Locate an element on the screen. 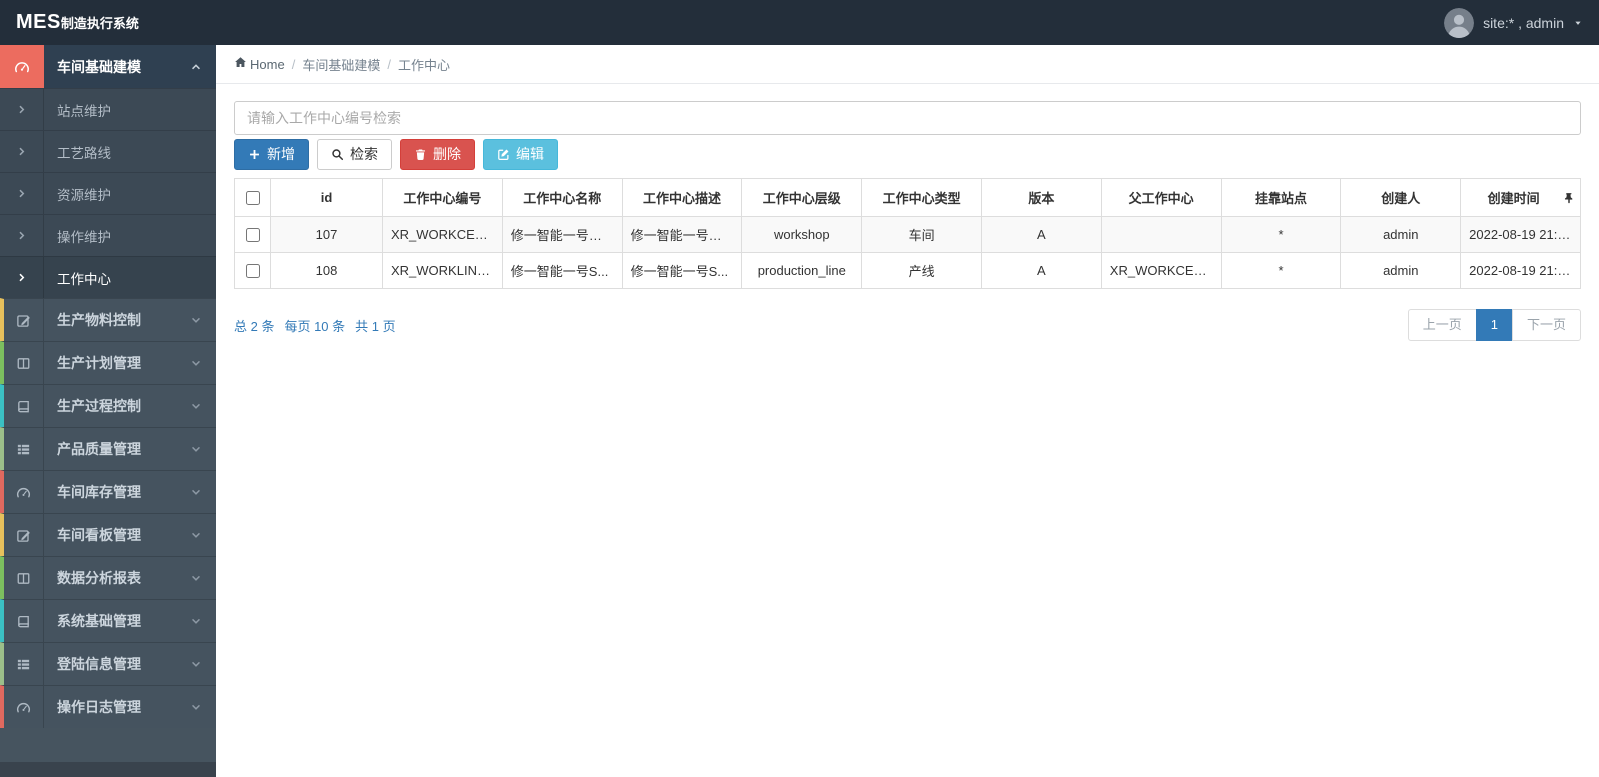  sidebar-subitem: 站点维护 is located at coordinates (108, 109).